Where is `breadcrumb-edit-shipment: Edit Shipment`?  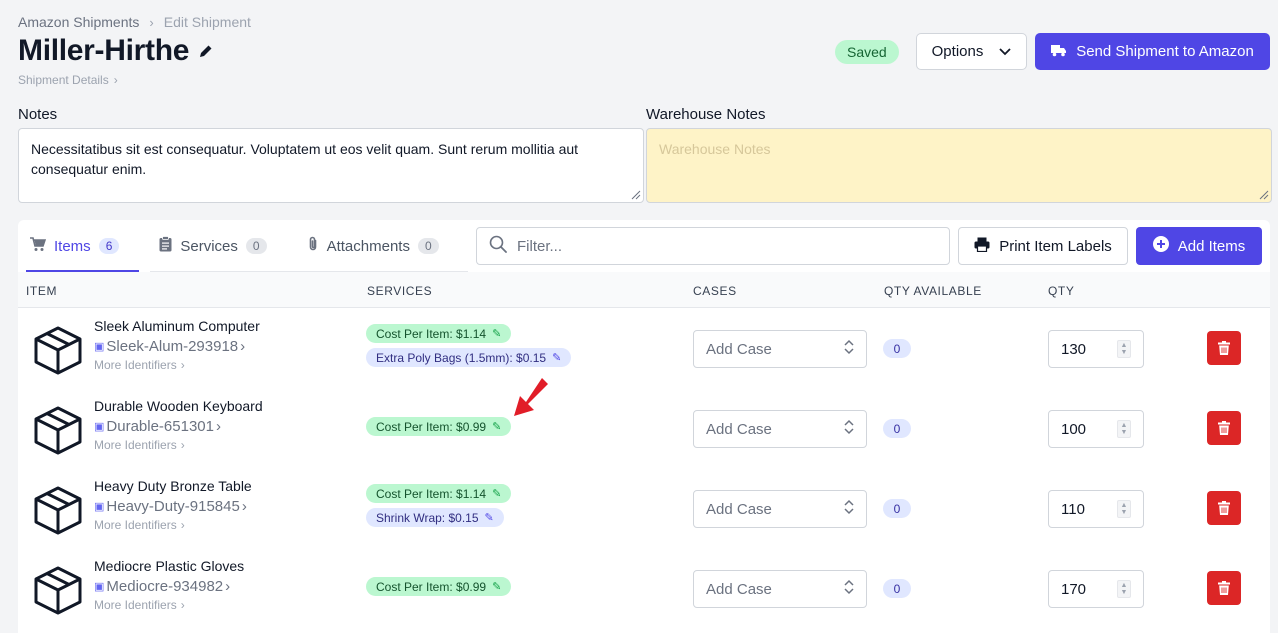 breadcrumb-edit-shipment: Edit Shipment is located at coordinates (207, 22).